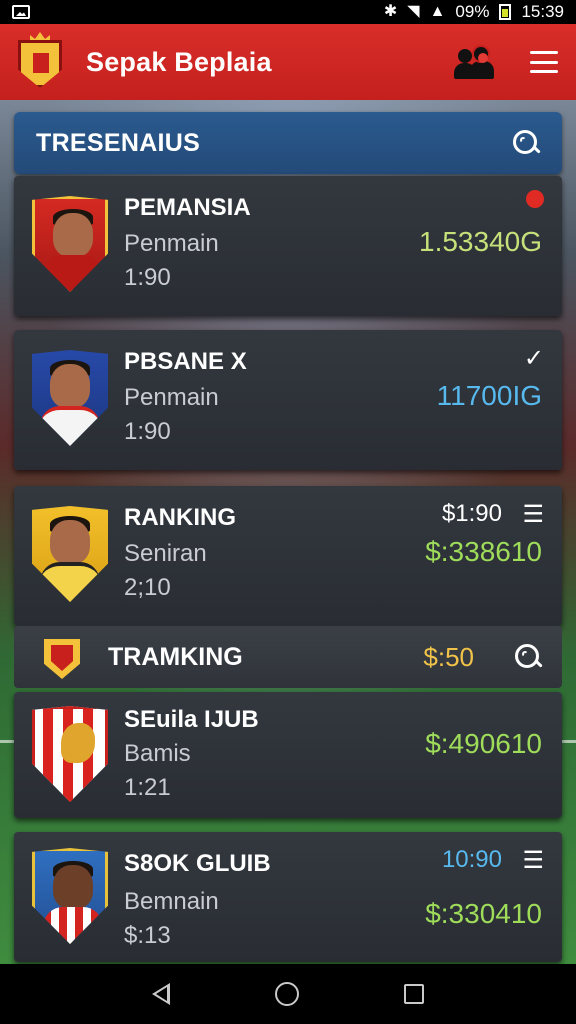  I want to click on player-name: PBSANE X, so click(185, 361).